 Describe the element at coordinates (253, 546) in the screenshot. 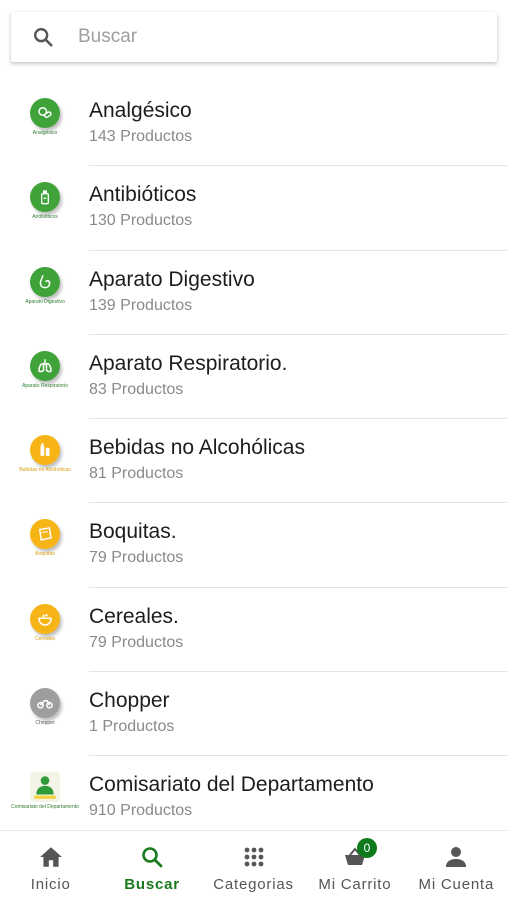

I see `category-item-boquitas: Boquitas Boquitas. 79 Productos` at that location.